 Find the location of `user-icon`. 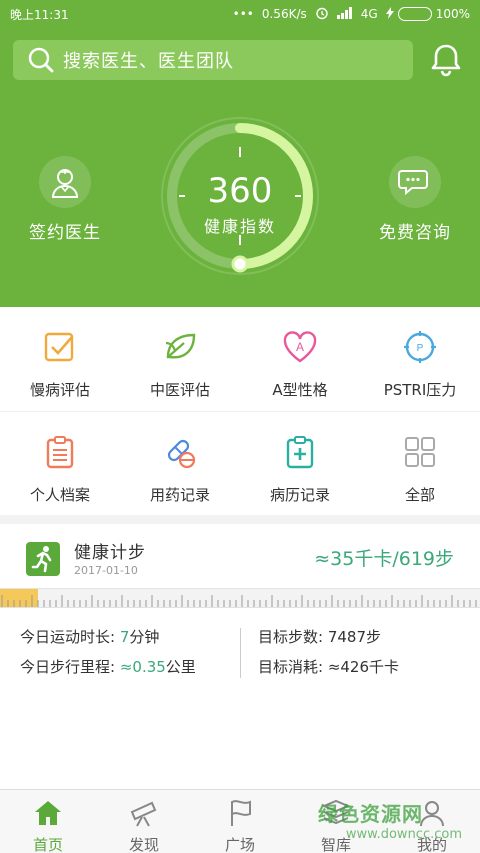

user-icon is located at coordinates (432, 814).